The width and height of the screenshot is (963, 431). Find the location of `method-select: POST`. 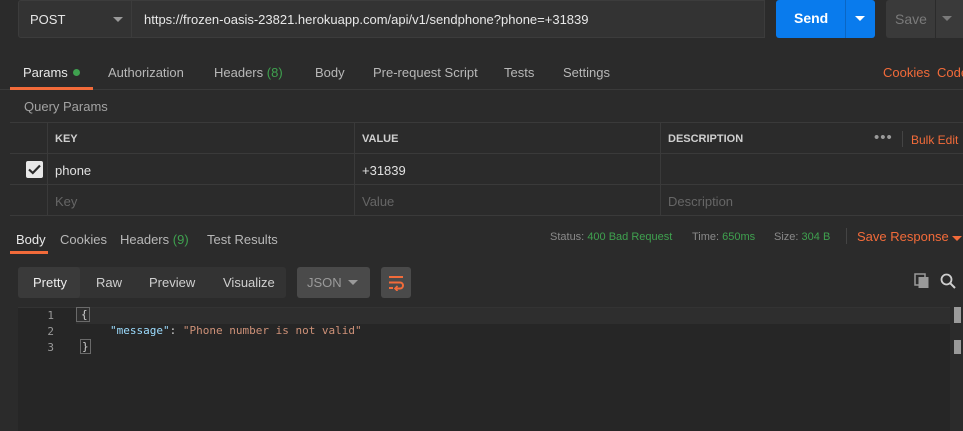

method-select: POST is located at coordinates (75, 19).